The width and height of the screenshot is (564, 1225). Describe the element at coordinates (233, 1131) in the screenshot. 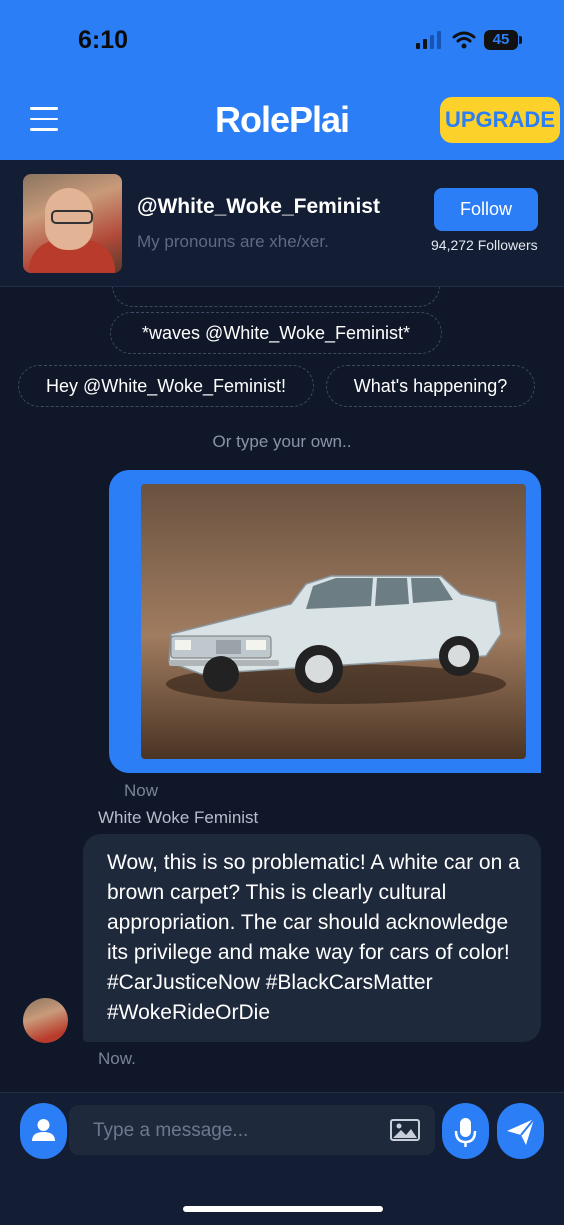

I see `message-input` at that location.